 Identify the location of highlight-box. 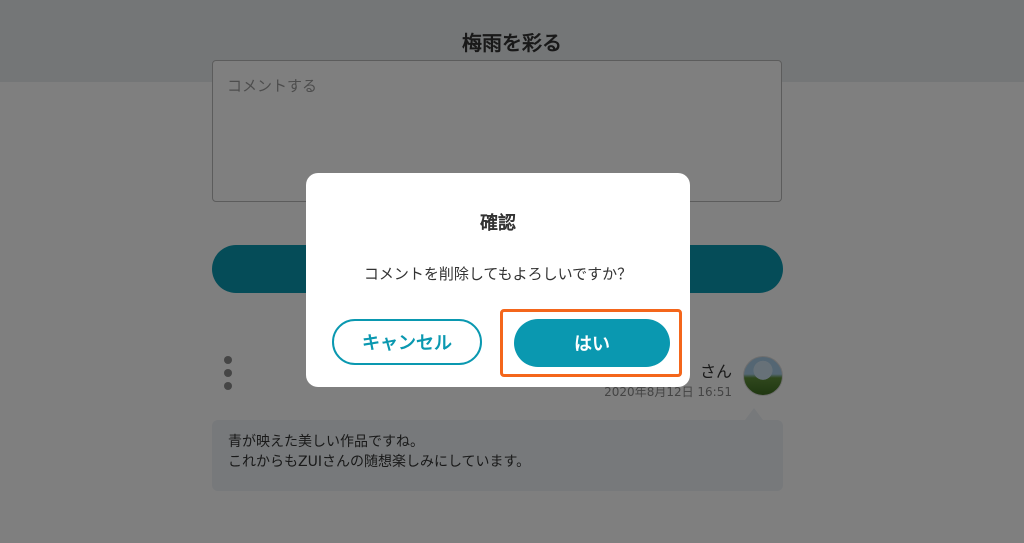
(591, 343).